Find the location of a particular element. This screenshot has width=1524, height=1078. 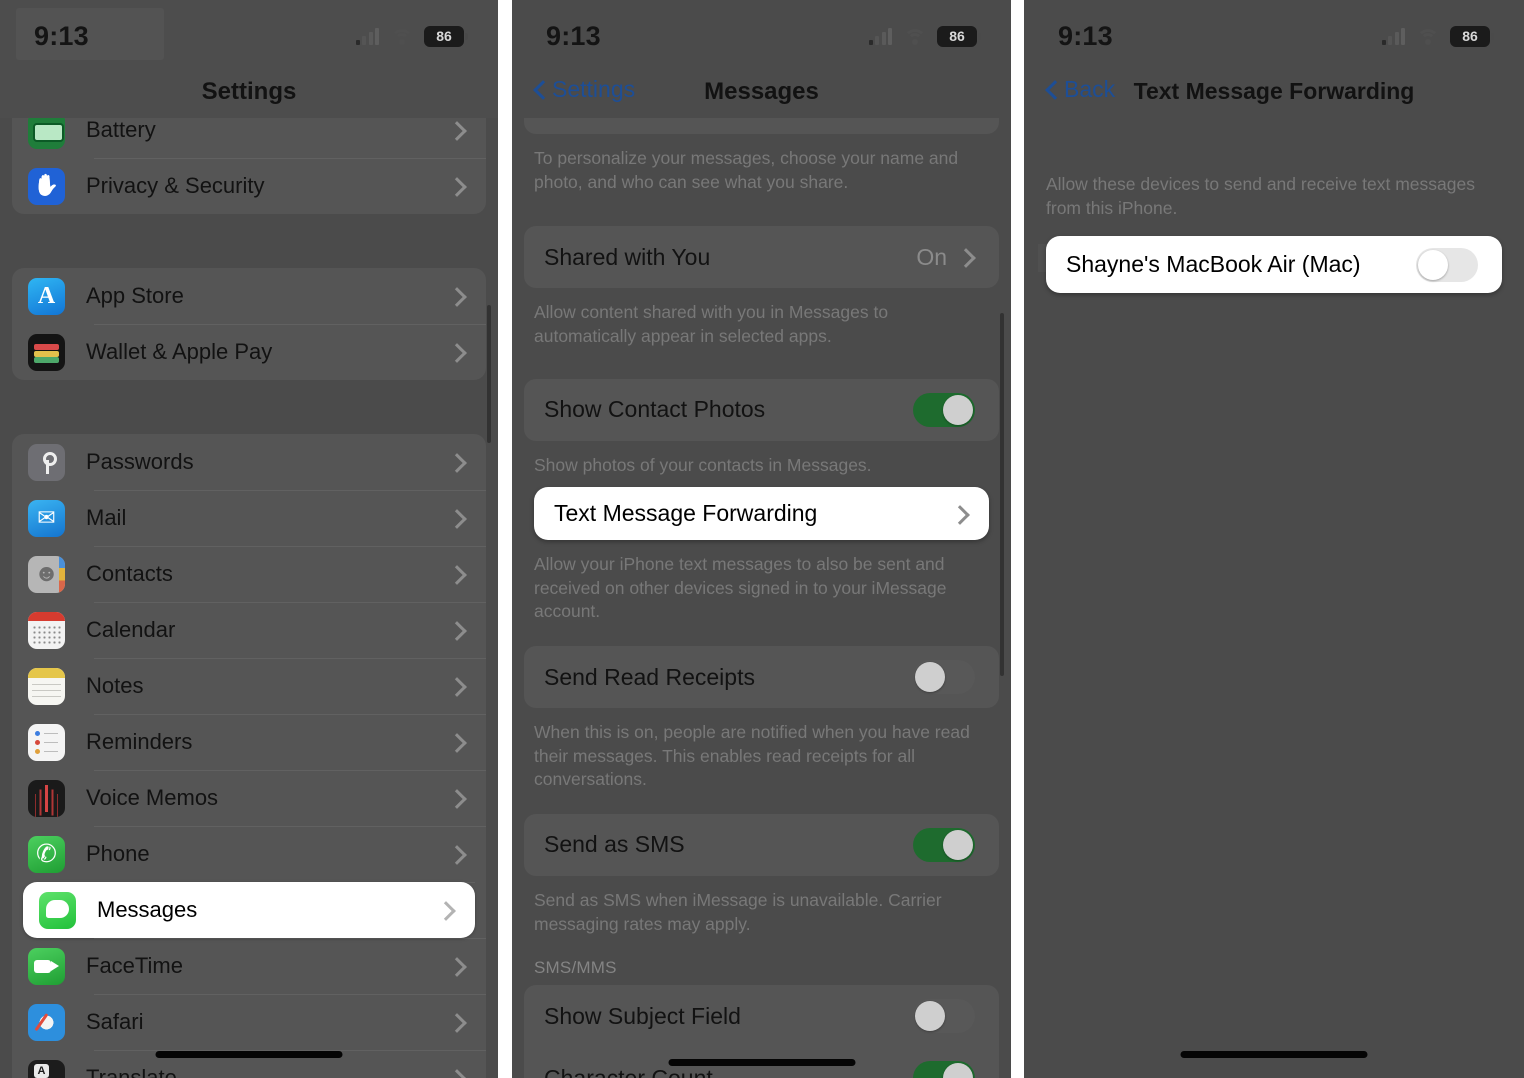

row-label: Safari is located at coordinates (115, 1021).